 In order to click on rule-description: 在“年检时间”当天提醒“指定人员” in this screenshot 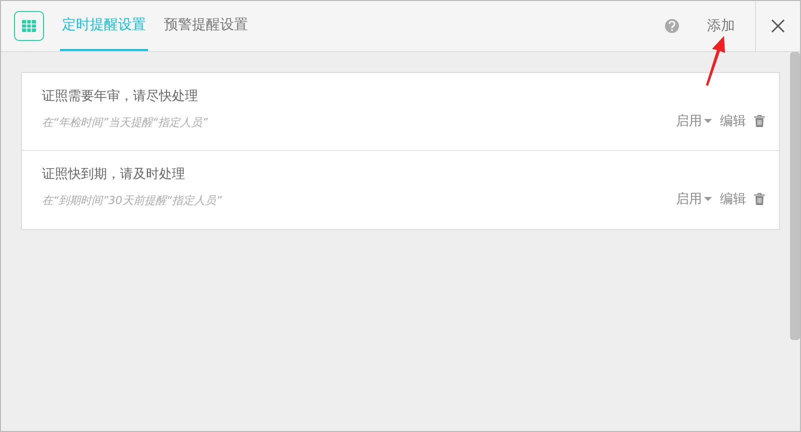, I will do `click(125, 122)`.